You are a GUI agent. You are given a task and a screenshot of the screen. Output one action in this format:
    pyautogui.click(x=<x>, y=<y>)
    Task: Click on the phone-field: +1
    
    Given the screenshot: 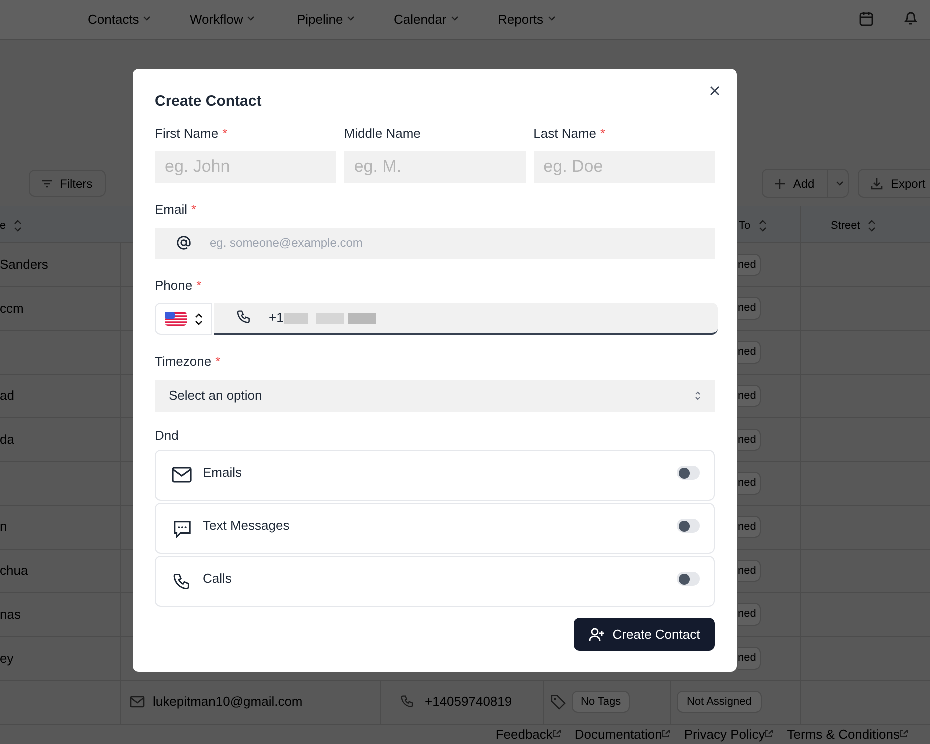 What is the action you would take?
    pyautogui.click(x=466, y=319)
    